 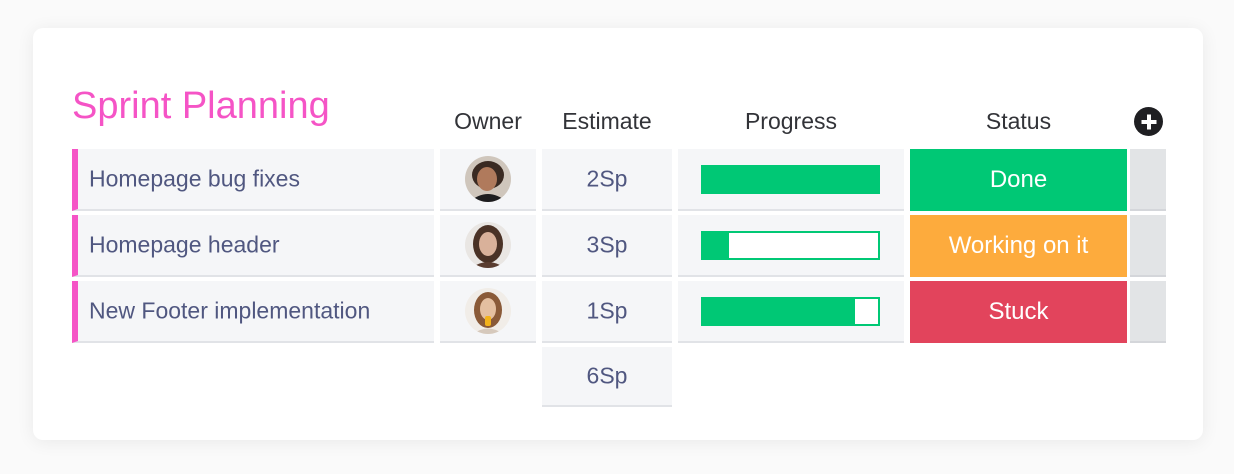 What do you see at coordinates (607, 121) in the screenshot?
I see `column-header-estimate: Estimate` at bounding box center [607, 121].